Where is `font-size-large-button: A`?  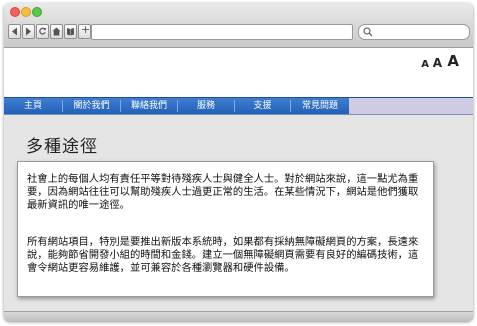
font-size-large-button: A is located at coordinates (453, 61).